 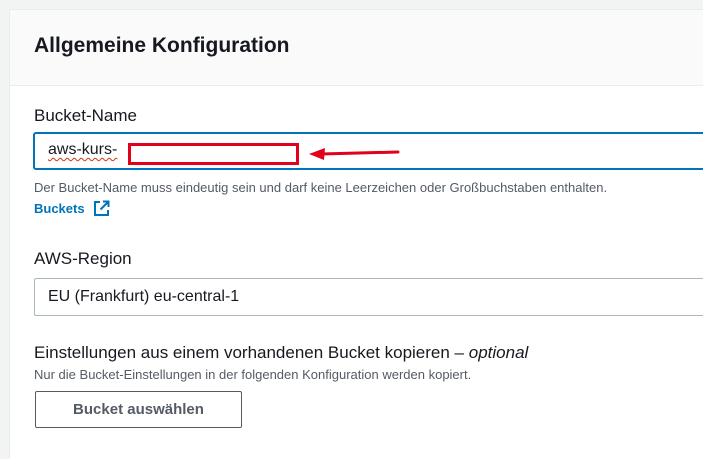 What do you see at coordinates (498, 352) in the screenshot?
I see `optional-tag: optional` at bounding box center [498, 352].